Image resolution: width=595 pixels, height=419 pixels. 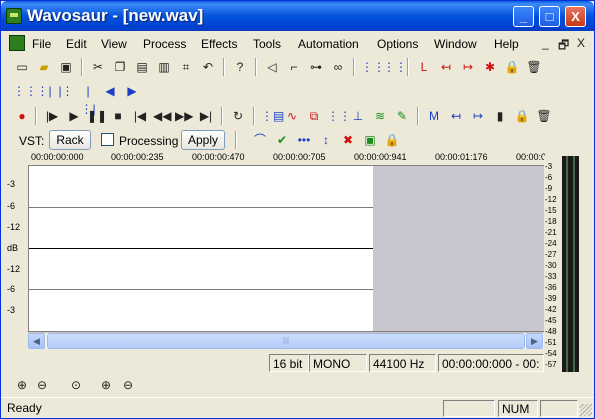 I want to click on marker-trash-icon: 🗑, so click(x=544, y=116).